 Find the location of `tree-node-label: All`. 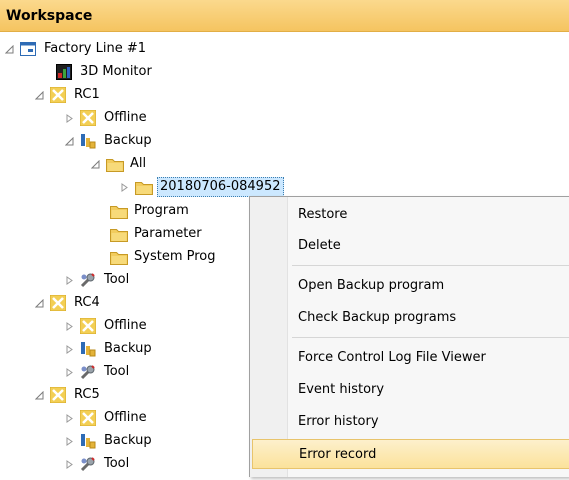

tree-node-label: All is located at coordinates (138, 164).